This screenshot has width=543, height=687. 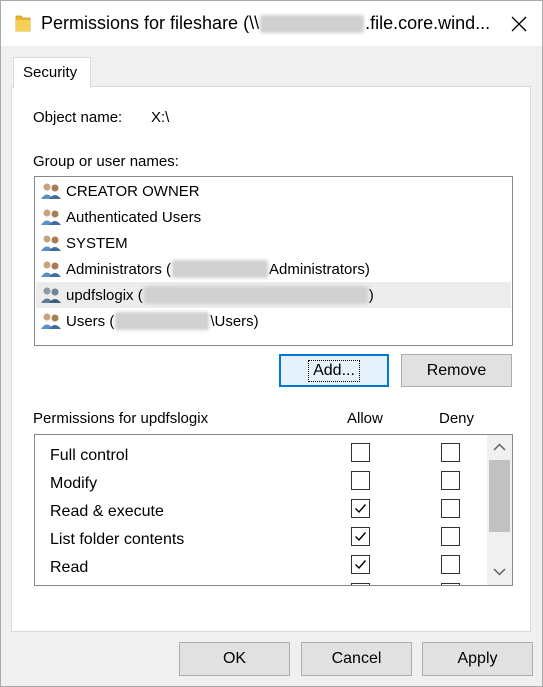 What do you see at coordinates (273, 321) in the screenshot?
I see `user-row-users: Users ( \Users)` at bounding box center [273, 321].